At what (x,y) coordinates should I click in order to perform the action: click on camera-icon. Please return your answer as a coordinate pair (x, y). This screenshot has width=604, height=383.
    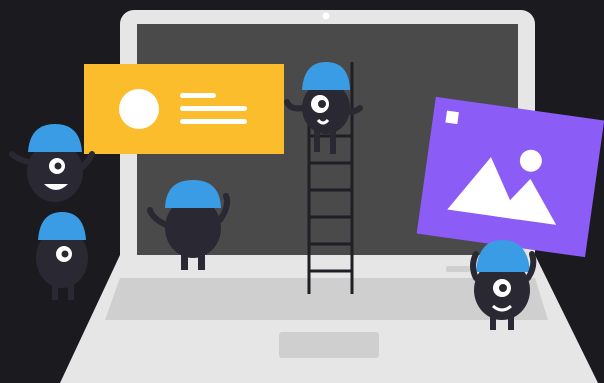
    Looking at the image, I should click on (326, 16).